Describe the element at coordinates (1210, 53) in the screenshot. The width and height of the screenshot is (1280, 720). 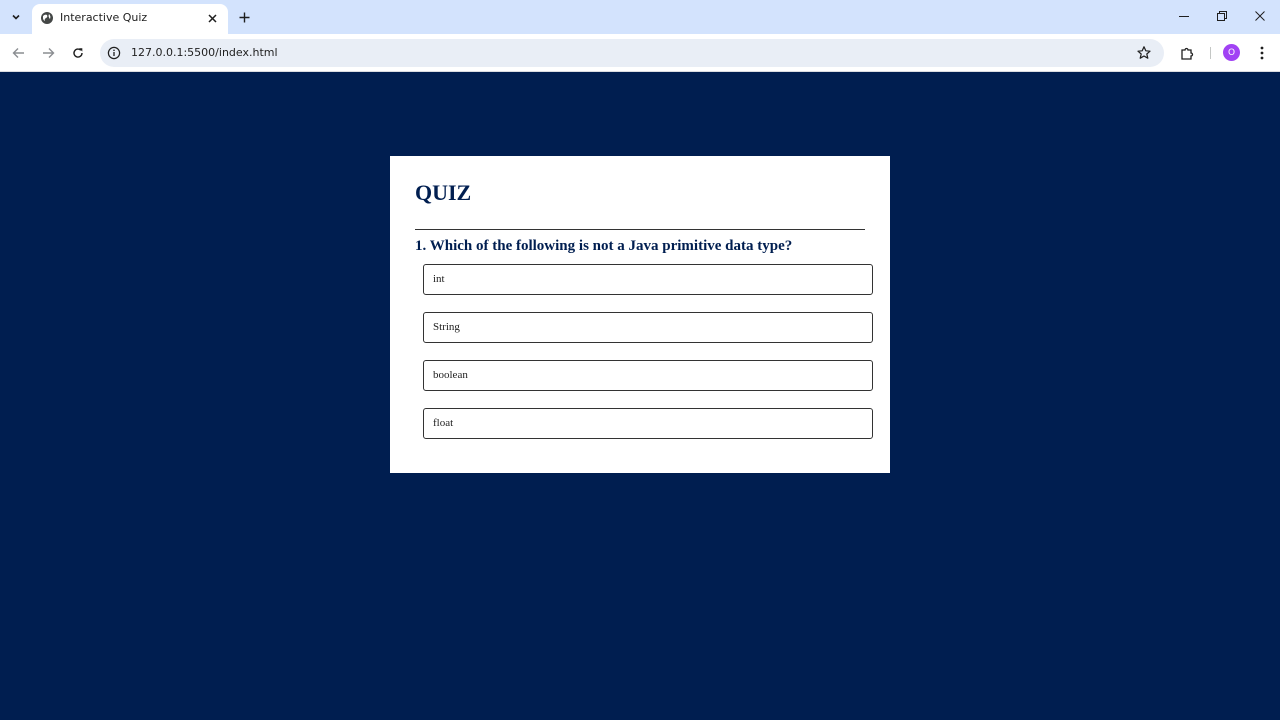
I see `toolbar-divider` at that location.